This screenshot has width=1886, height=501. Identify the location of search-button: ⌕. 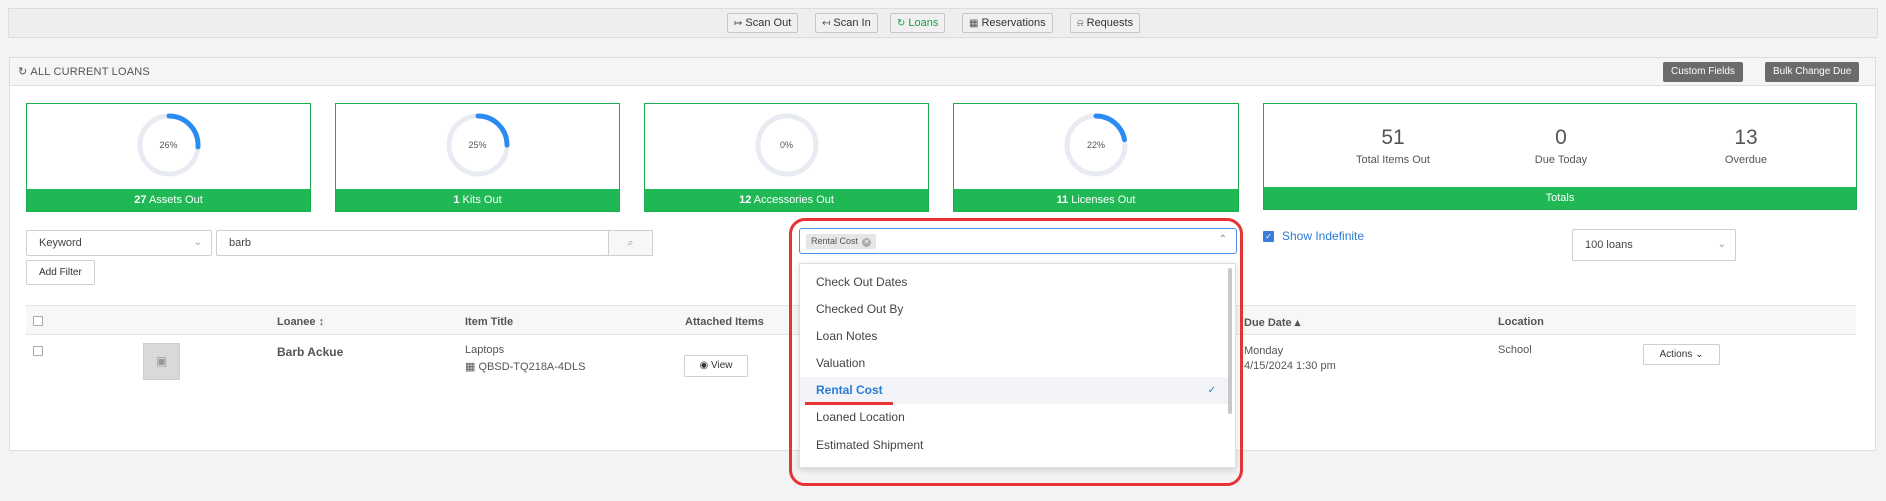
(630, 243).